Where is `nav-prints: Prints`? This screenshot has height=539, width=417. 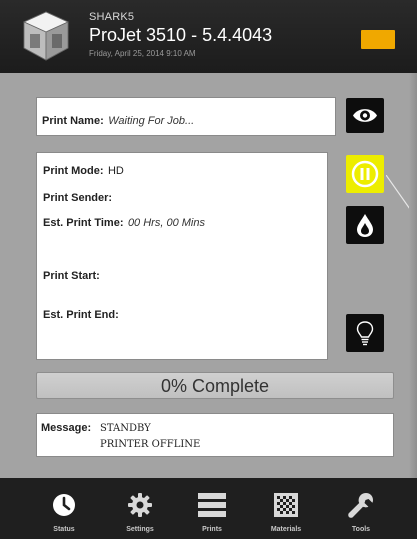 nav-prints: Prints is located at coordinates (212, 508).